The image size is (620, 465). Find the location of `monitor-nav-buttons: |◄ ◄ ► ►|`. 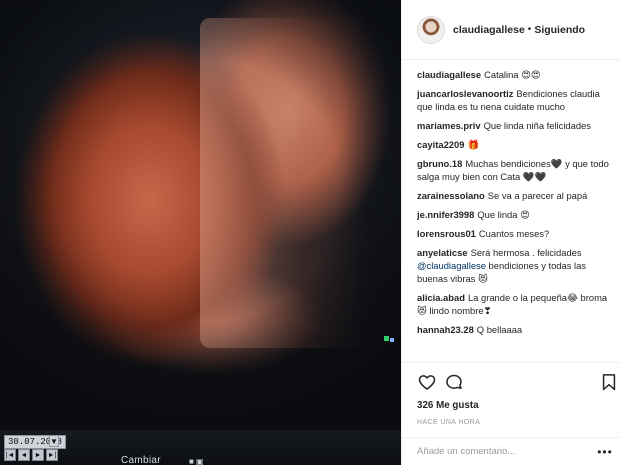

monitor-nav-buttons: |◄ ◄ ► ►| is located at coordinates (31, 455).